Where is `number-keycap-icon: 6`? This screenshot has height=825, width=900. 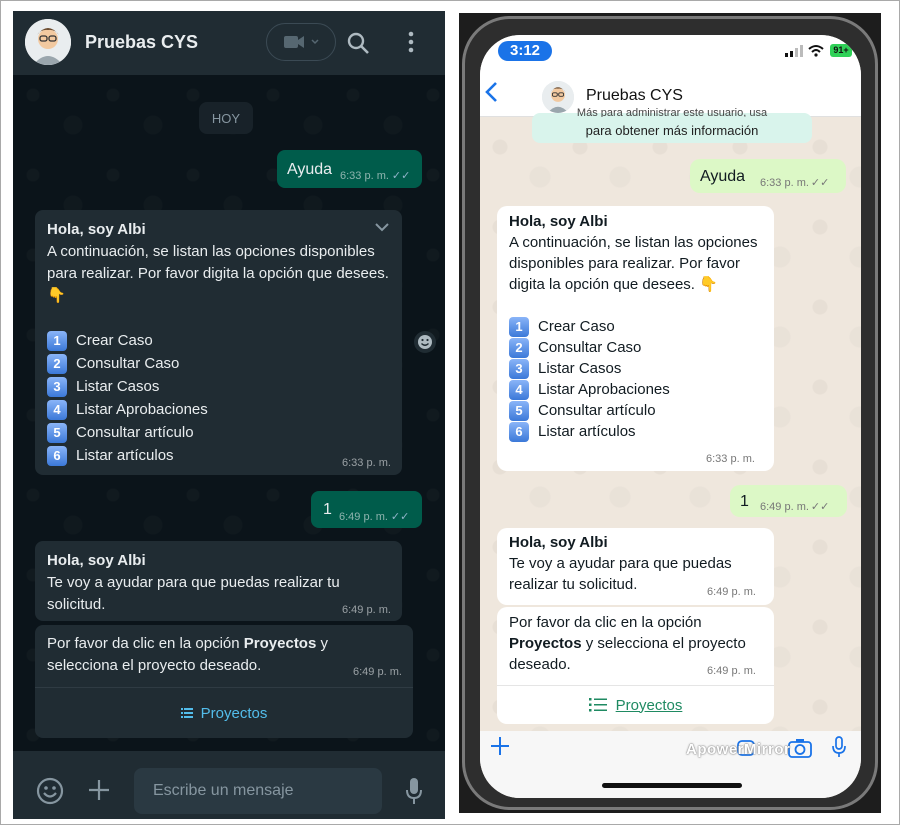
number-keycap-icon: 6 is located at coordinates (57, 455).